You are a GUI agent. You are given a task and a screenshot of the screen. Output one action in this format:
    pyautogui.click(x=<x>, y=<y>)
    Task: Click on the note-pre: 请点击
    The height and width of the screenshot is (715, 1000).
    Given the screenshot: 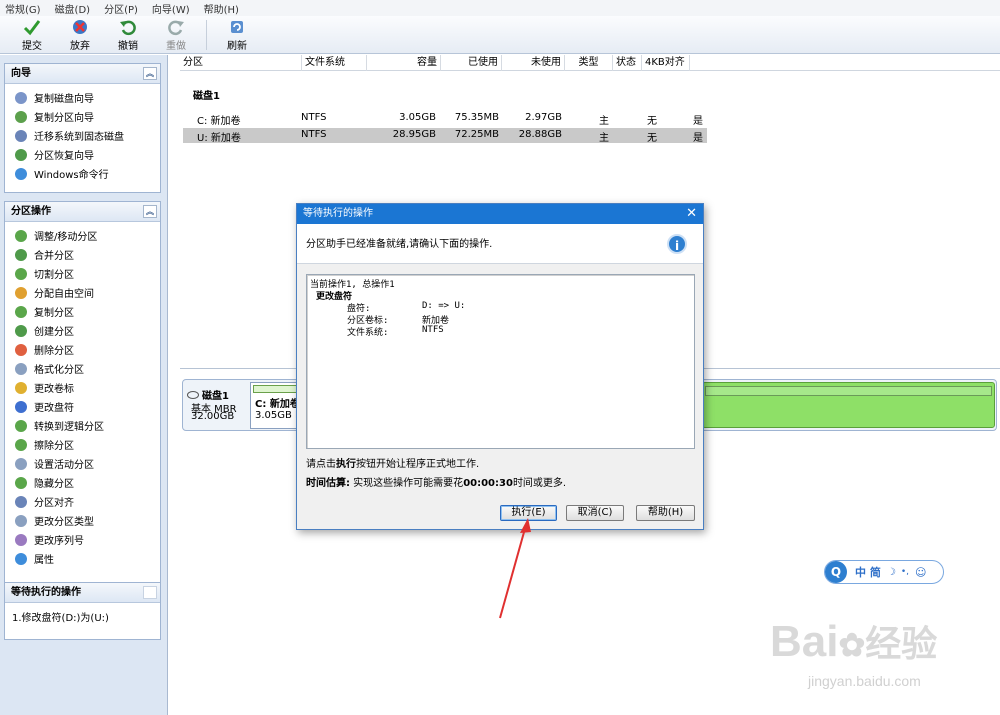 What is the action you would take?
    pyautogui.click(x=321, y=464)
    